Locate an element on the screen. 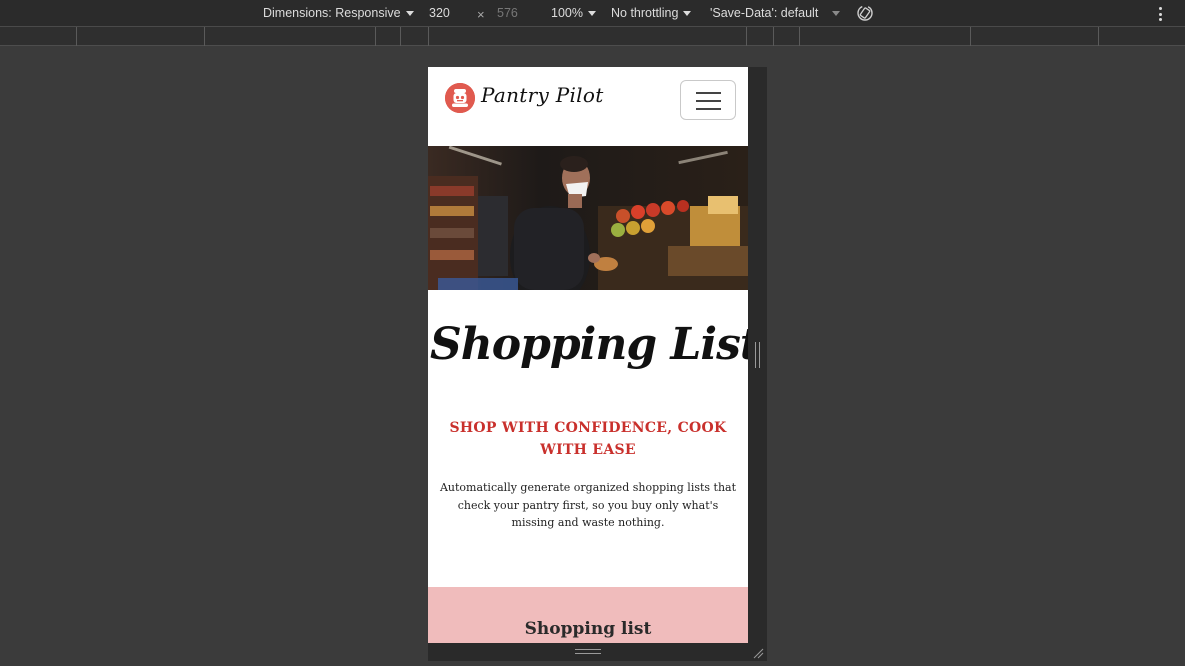 The width and height of the screenshot is (1185, 666). resize-handle-right is located at coordinates (757, 364).